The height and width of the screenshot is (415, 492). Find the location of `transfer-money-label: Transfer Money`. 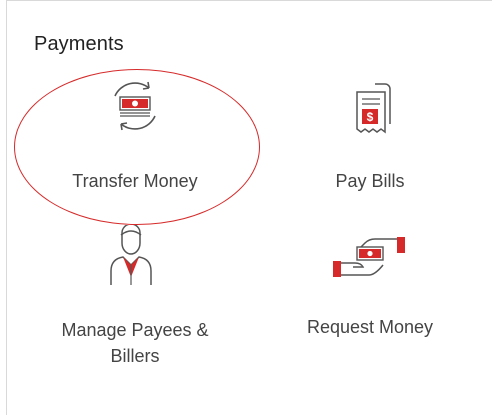

transfer-money-label: Transfer Money is located at coordinates (135, 181).